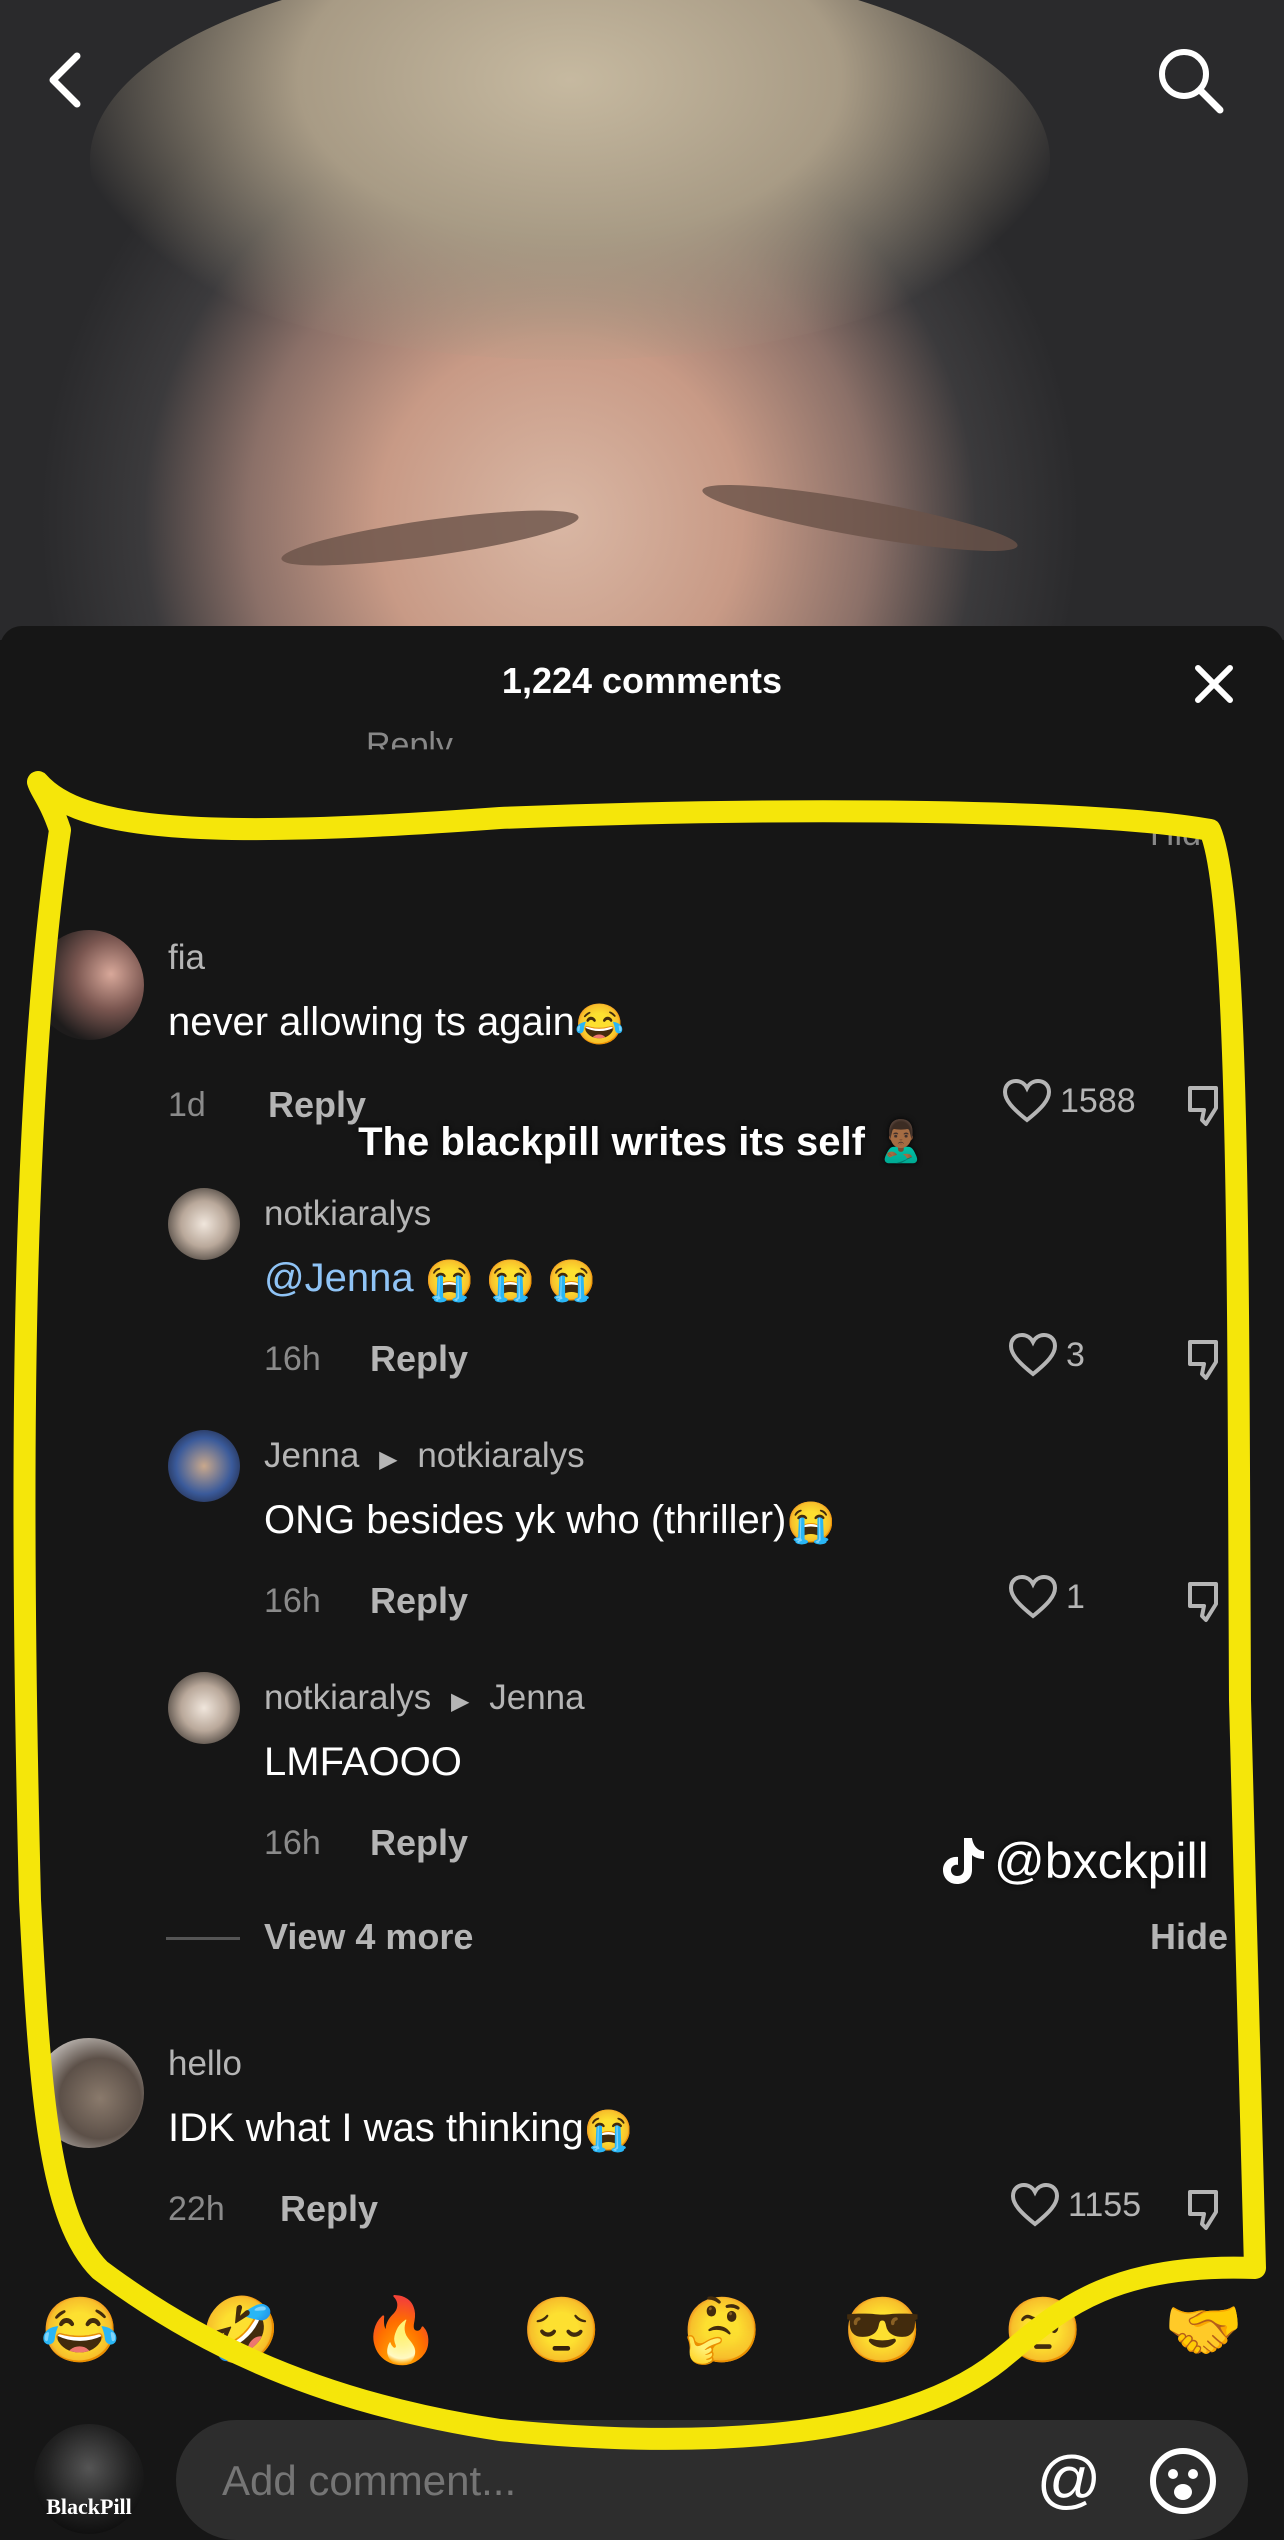 This screenshot has width=1284, height=2540. What do you see at coordinates (510, 1280) in the screenshot?
I see `crying-emoji-icon: 😭 😭 😭` at bounding box center [510, 1280].